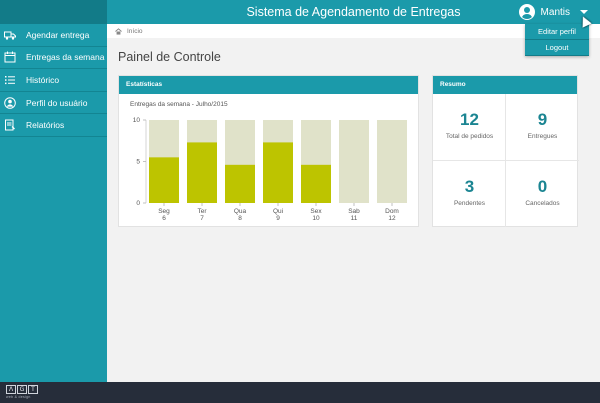 Image resolution: width=600 pixels, height=403 pixels. I want to click on resumo-cancelados: 0 Cancelados, so click(542, 194).